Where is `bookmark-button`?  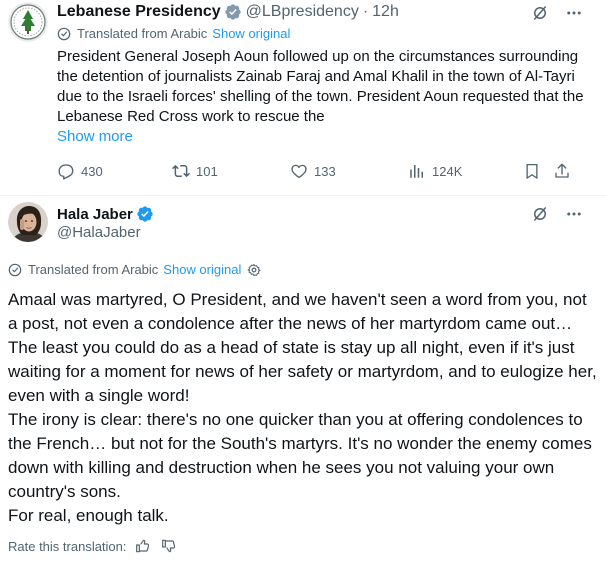
bookmark-button is located at coordinates (535, 171).